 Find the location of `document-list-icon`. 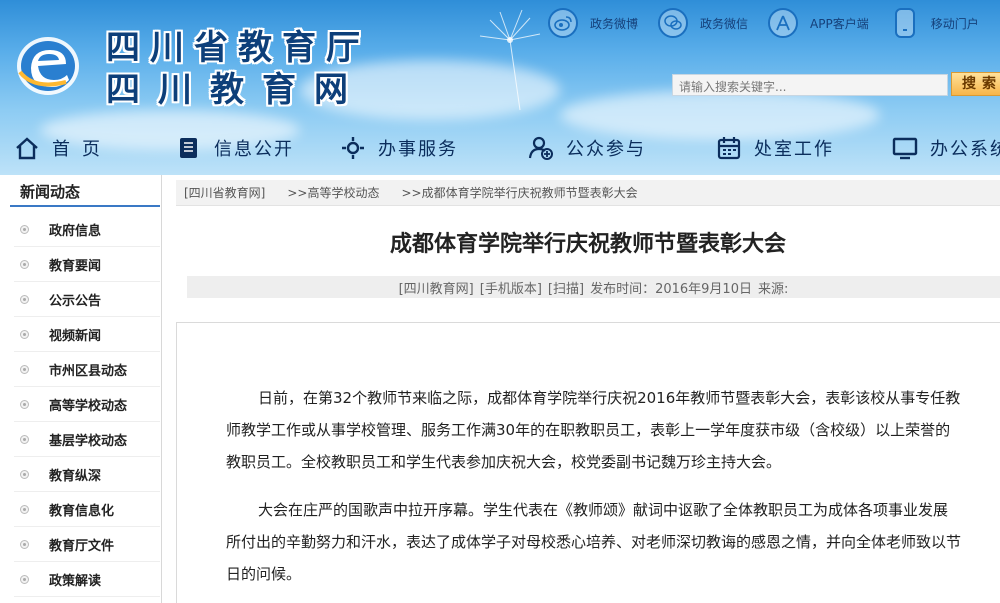

document-list-icon is located at coordinates (188, 148).